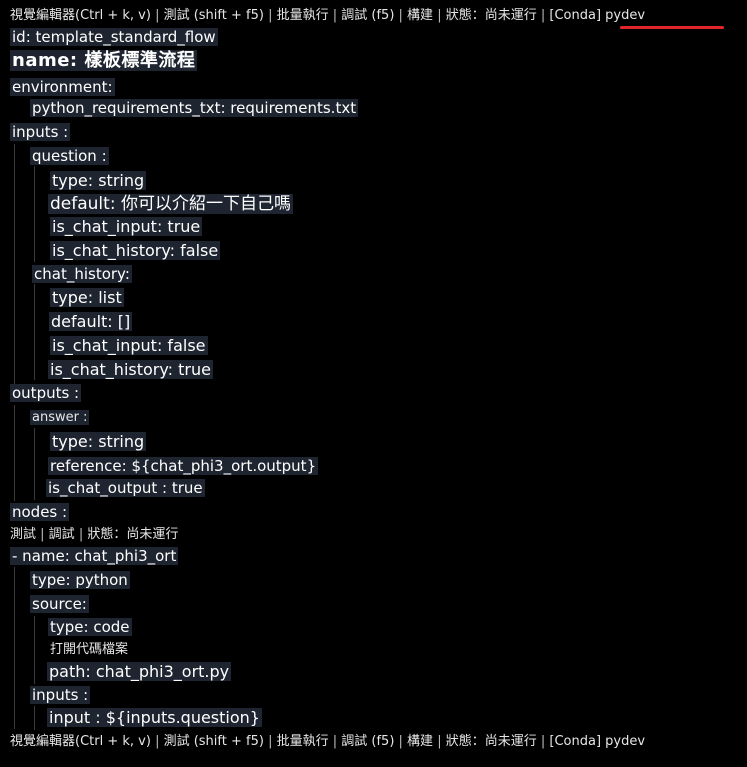 The image size is (747, 767). Describe the element at coordinates (80, 15) in the screenshot. I see `visual-editor-link: 視覺編輯器(Ctrl + k, v)` at that location.